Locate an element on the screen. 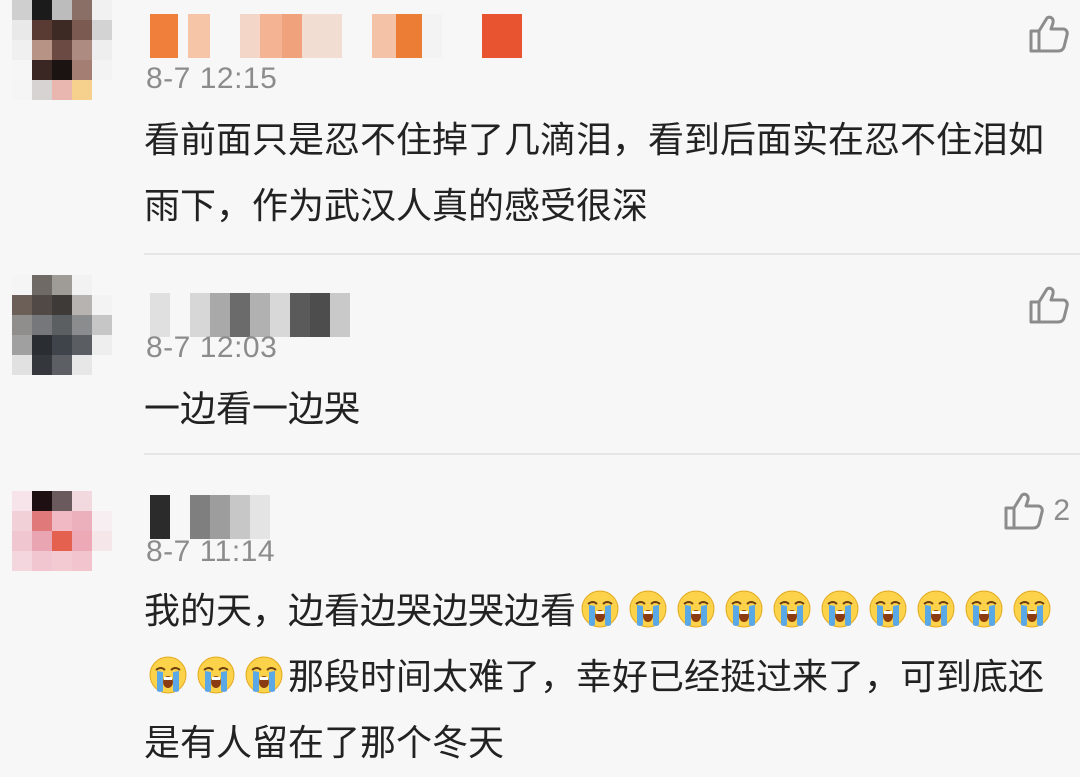 This screenshot has height=777, width=1080. comment-text-start: 我的天，边看边哭边哭边看 is located at coordinates (360, 611).